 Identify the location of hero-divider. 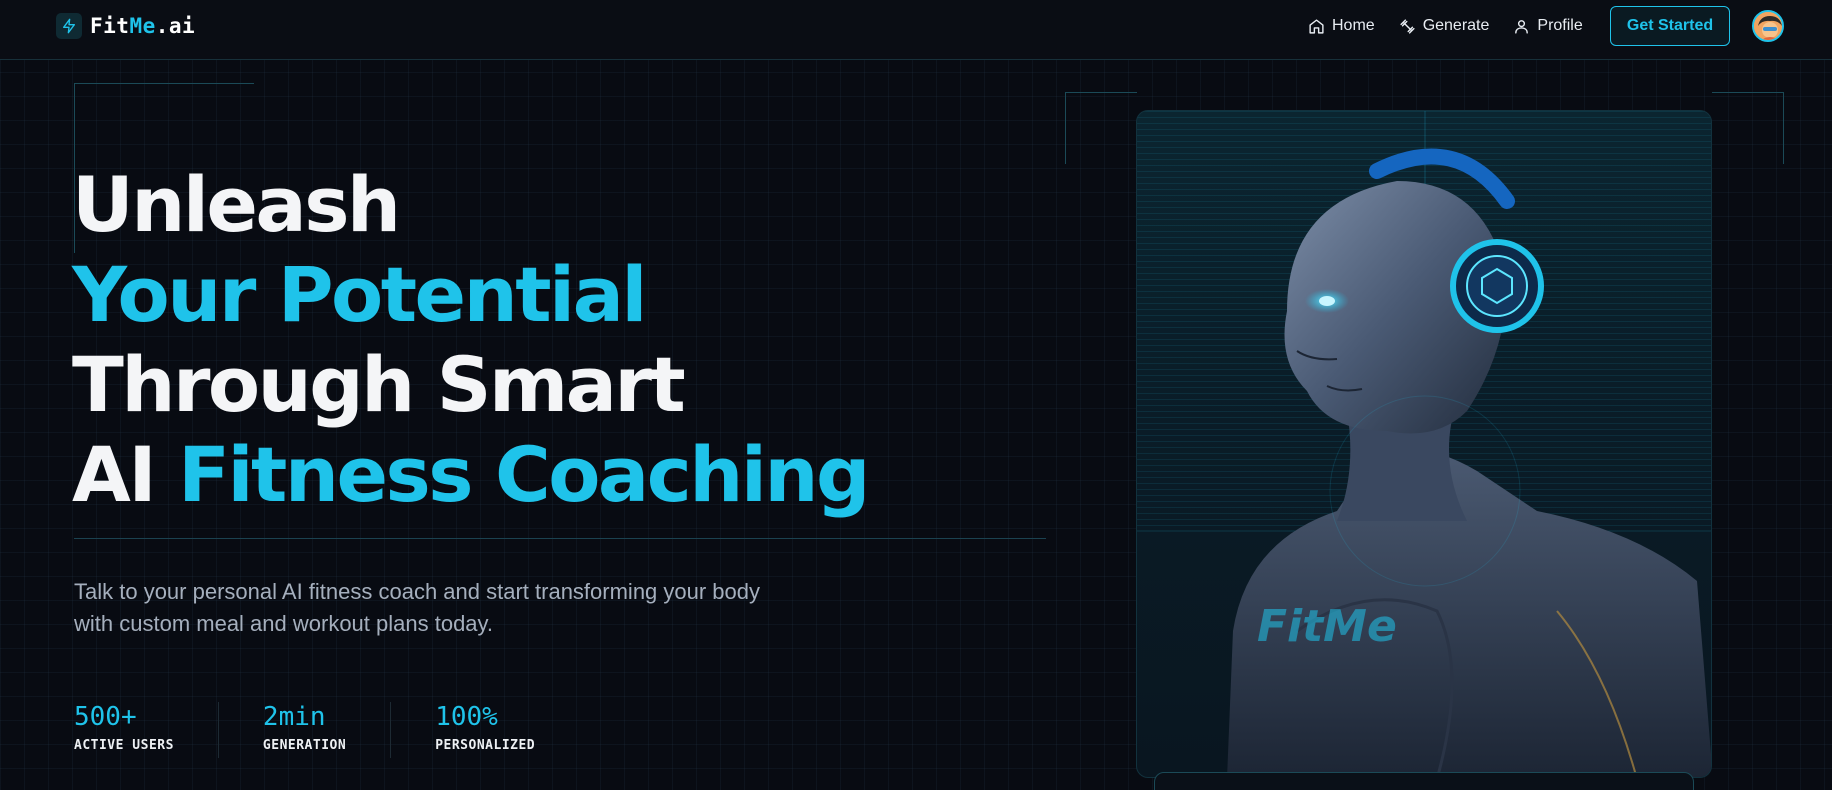
(560, 538).